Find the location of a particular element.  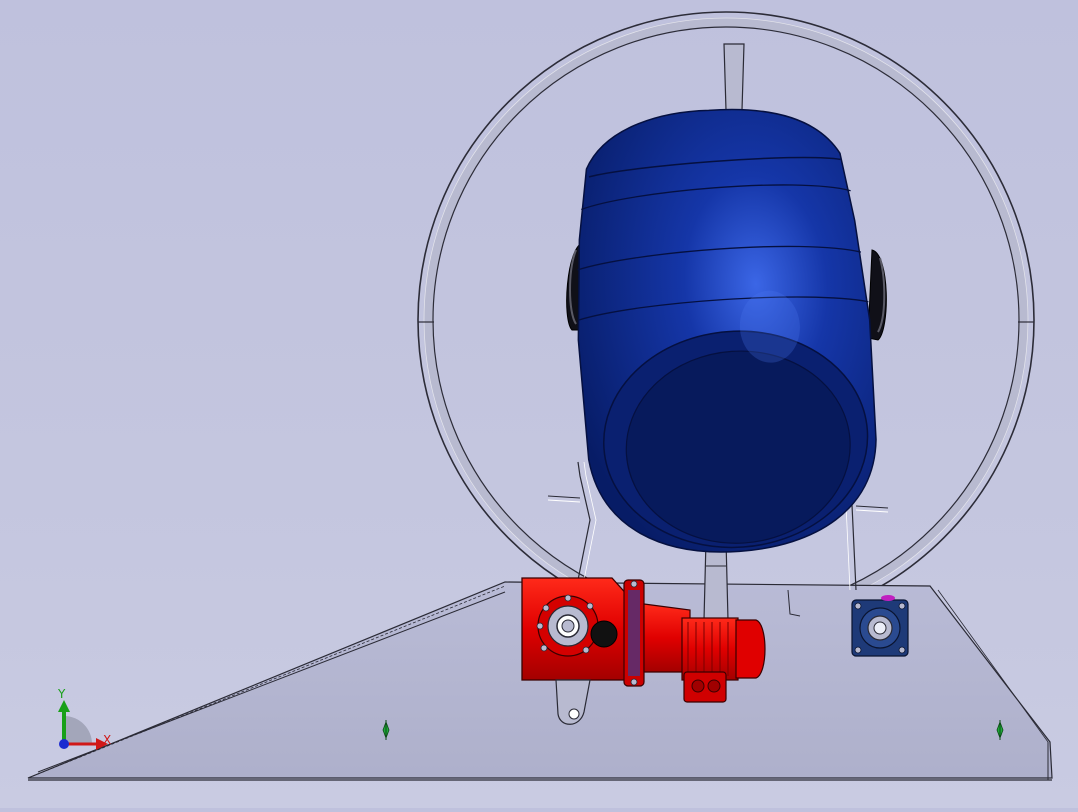

triad-x-label: X is located at coordinates (107, 740).